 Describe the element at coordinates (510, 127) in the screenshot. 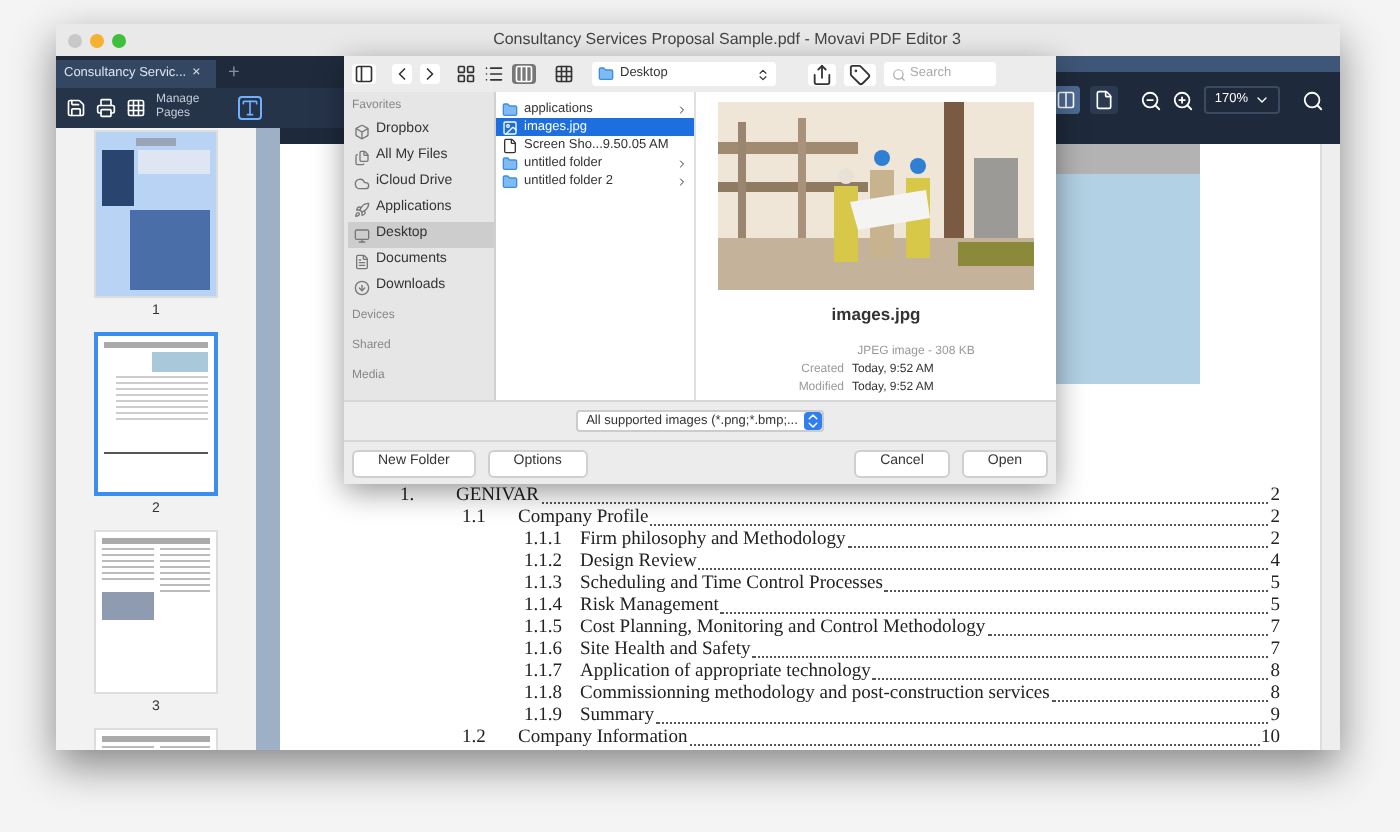

I see `image-icon` at that location.